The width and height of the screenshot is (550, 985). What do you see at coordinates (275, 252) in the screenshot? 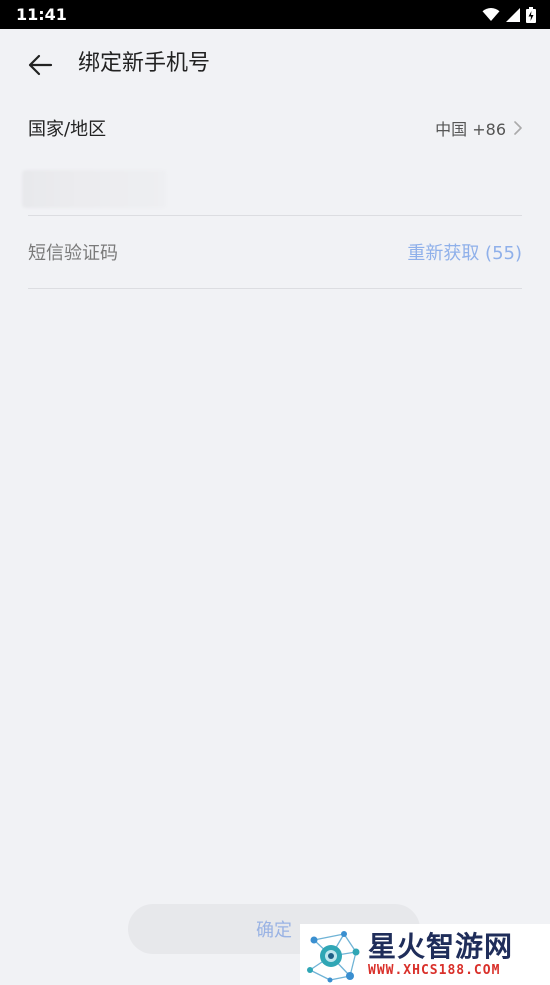
I see `sms-code-field: 短信验证码 重新获取 (55)` at bounding box center [275, 252].